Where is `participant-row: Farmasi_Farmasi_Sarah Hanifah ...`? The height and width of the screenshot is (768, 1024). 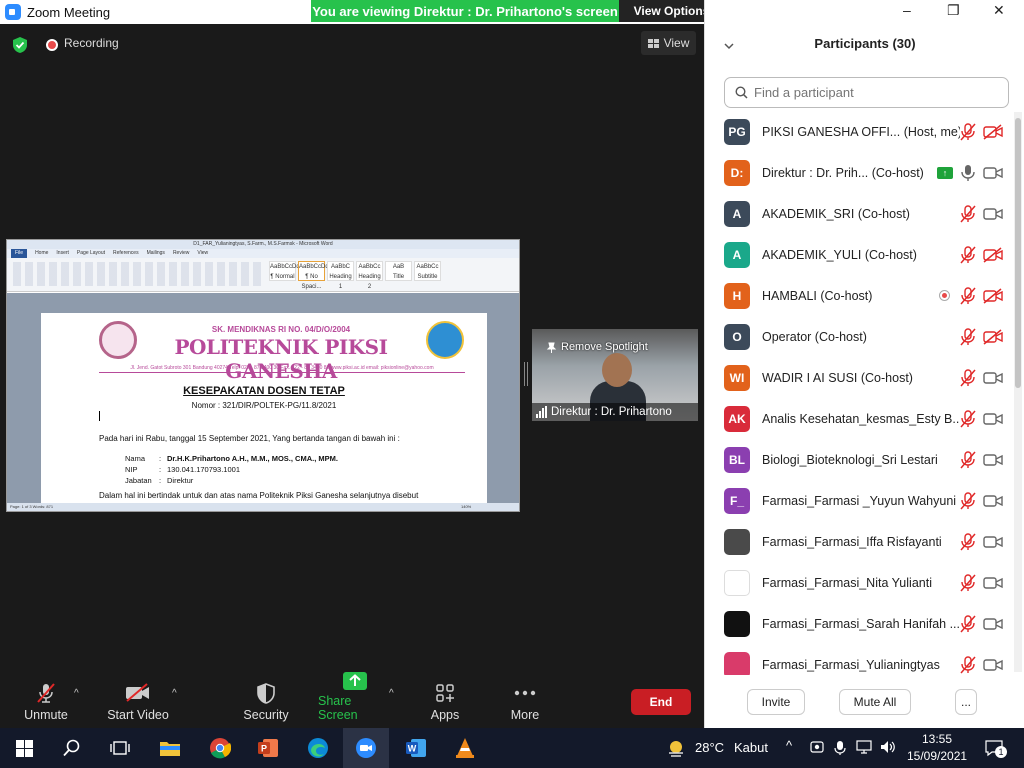
participant-row: Farmasi_Farmasi_Sarah Hanifah ... is located at coordinates (861, 623).